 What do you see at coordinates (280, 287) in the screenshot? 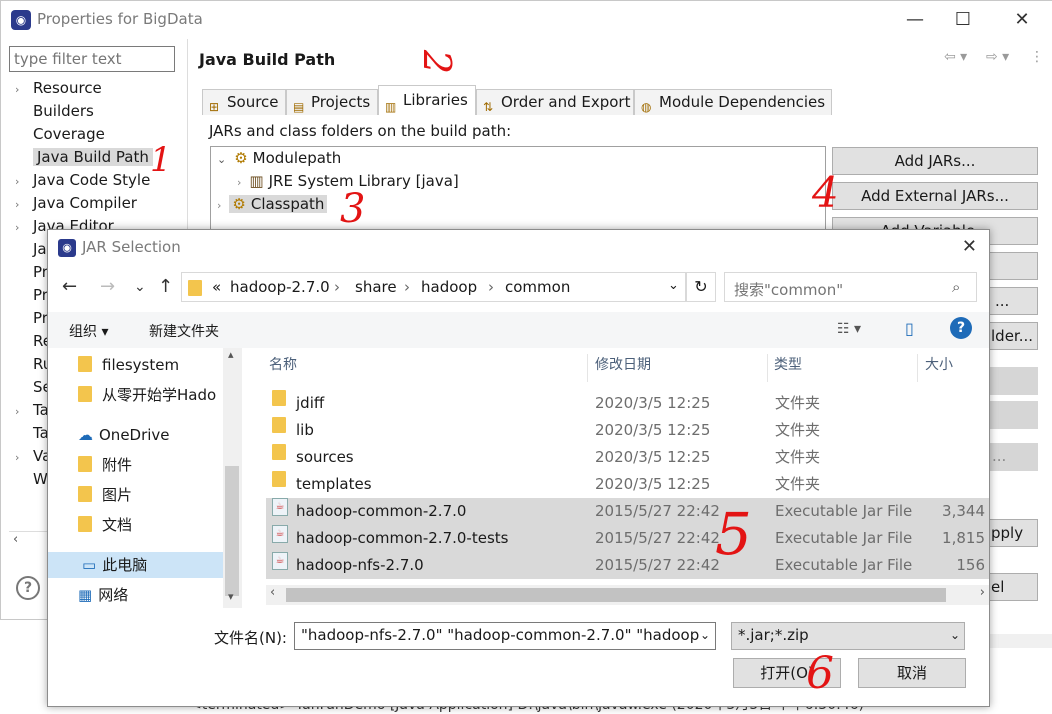
I see `crumb-hadoop: hadoop-2.7.0` at bounding box center [280, 287].